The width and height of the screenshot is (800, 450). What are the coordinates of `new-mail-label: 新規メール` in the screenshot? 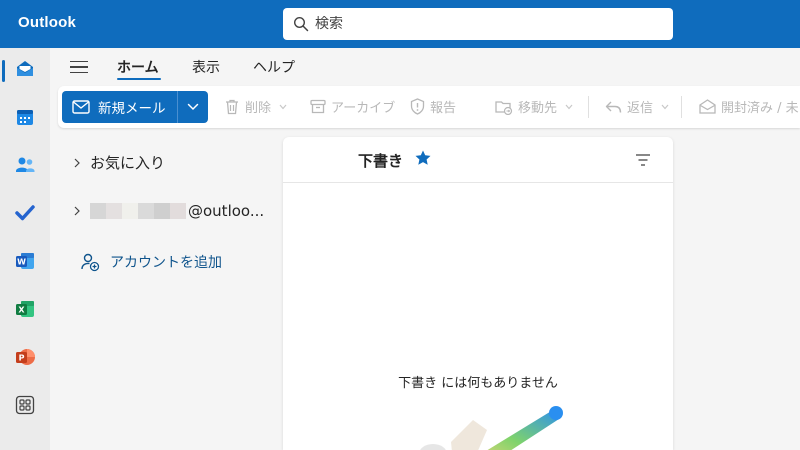 It's located at (132, 109).